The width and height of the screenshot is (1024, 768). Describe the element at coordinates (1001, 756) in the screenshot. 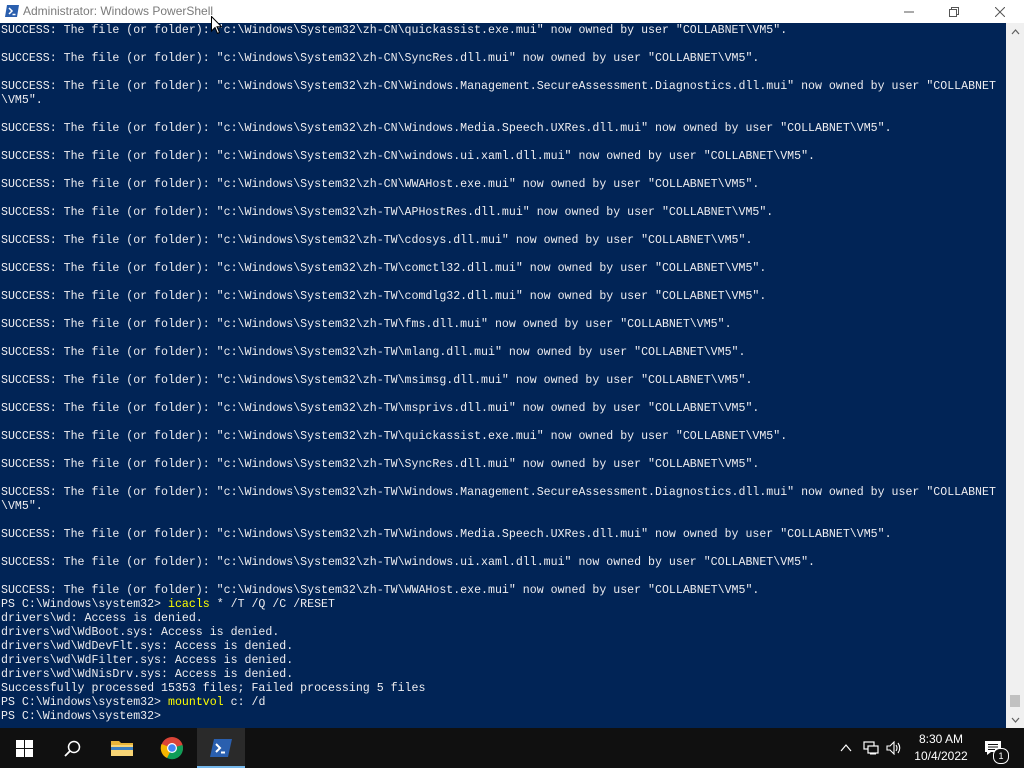

I see `notification-count-badge: 1` at that location.